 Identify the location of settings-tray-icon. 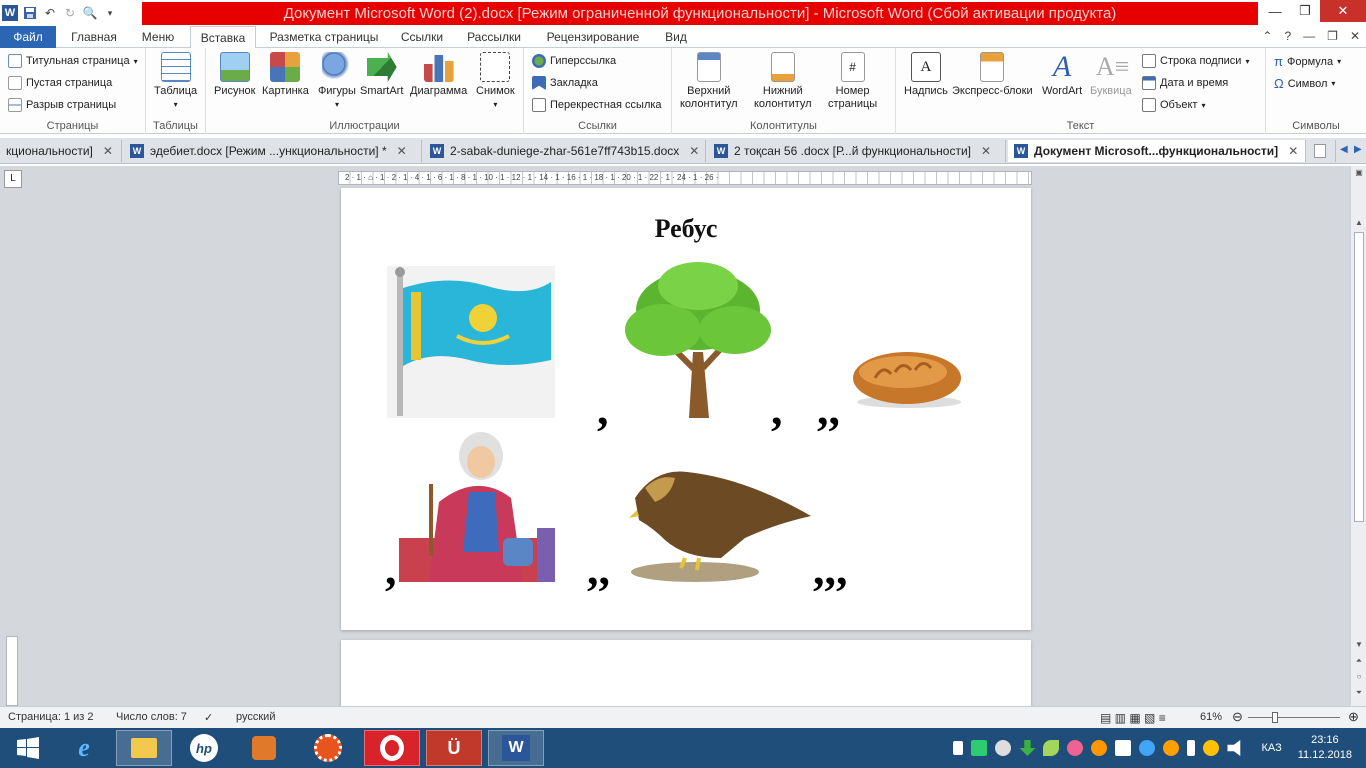
(1099, 748).